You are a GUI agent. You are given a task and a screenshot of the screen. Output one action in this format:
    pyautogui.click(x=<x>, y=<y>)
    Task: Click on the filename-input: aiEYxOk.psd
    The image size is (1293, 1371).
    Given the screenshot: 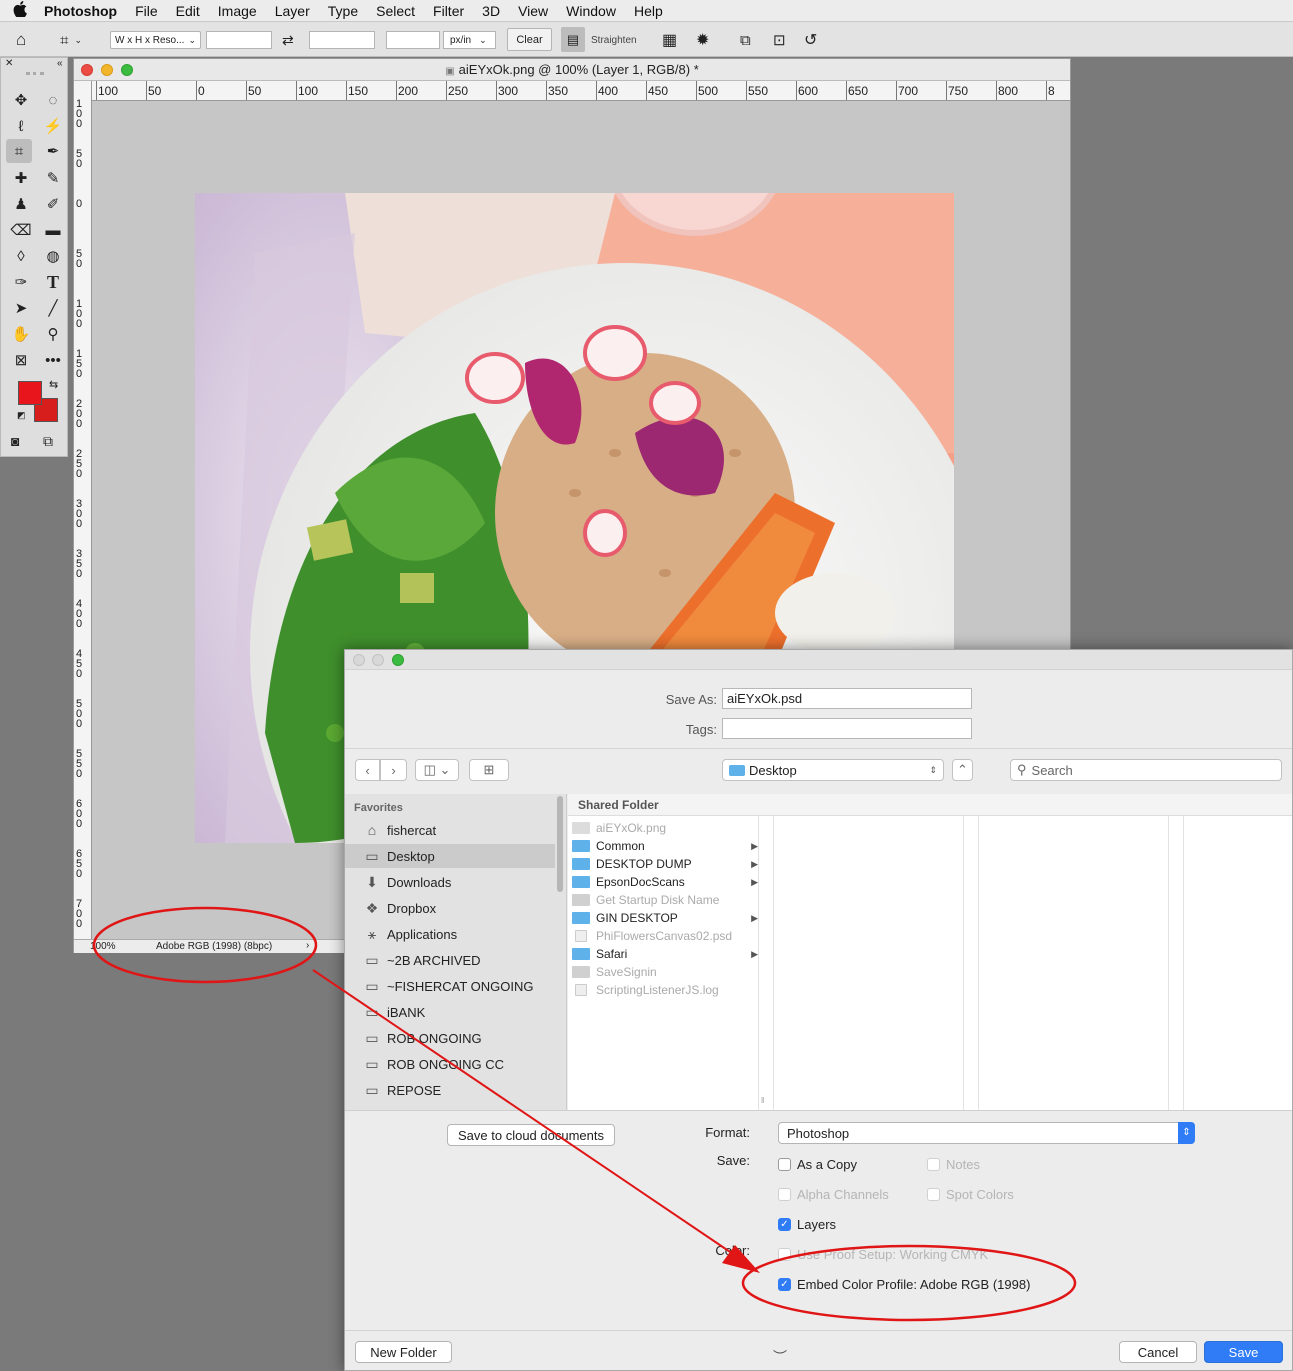 What is the action you would take?
    pyautogui.click(x=847, y=698)
    